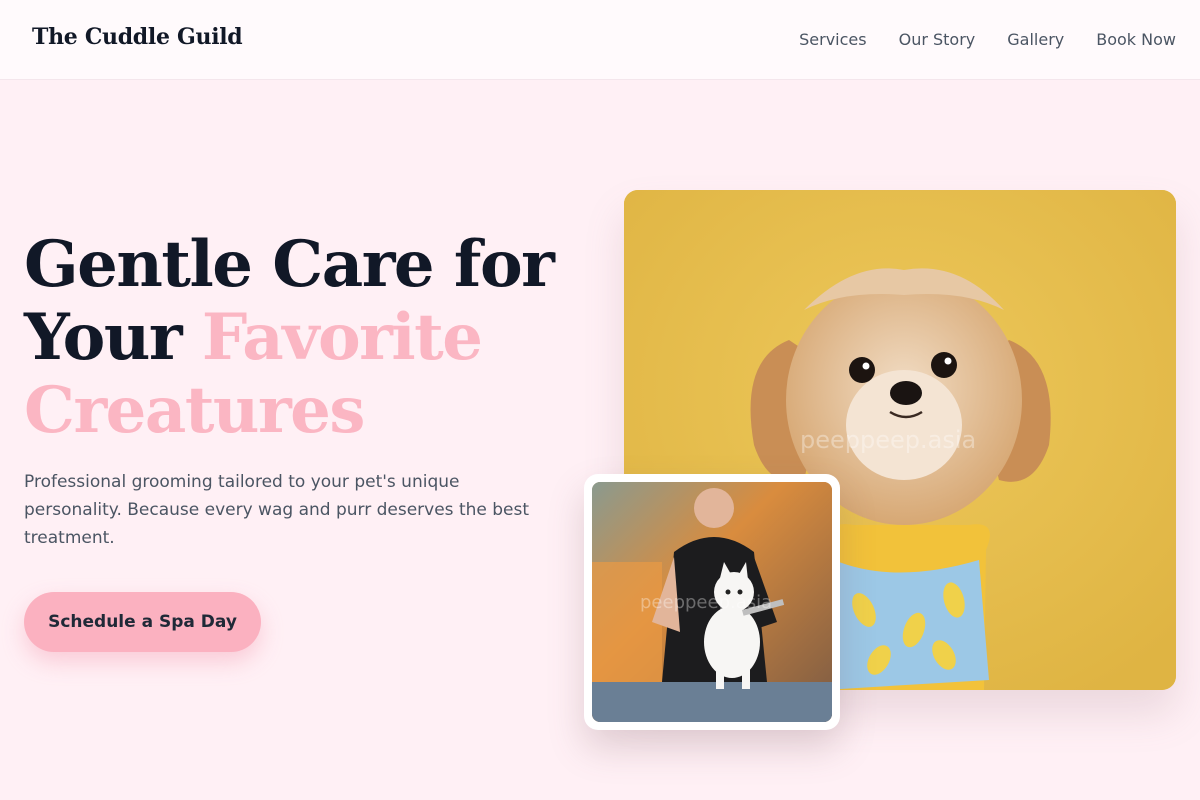  What do you see at coordinates (937, 39) in the screenshot?
I see `nav-our-story: Our Story` at bounding box center [937, 39].